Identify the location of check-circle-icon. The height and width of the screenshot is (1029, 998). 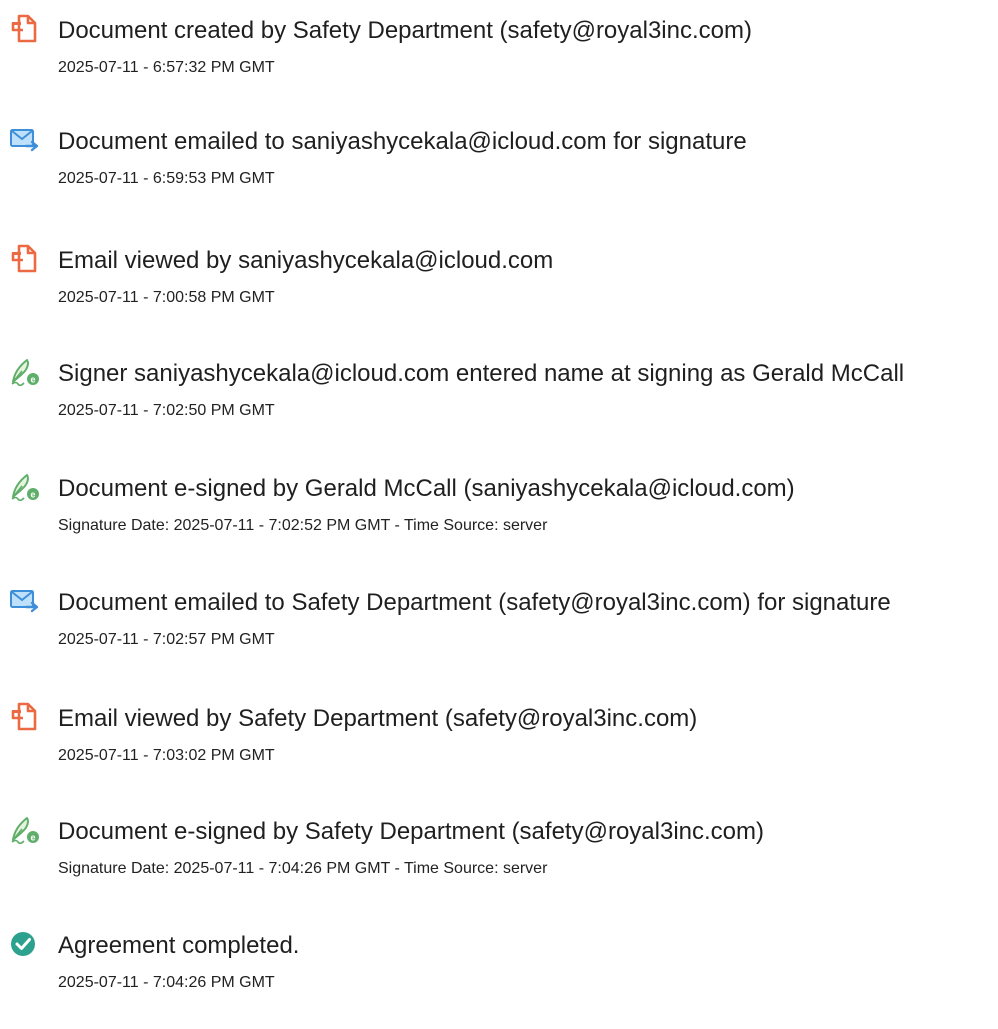
(25, 944).